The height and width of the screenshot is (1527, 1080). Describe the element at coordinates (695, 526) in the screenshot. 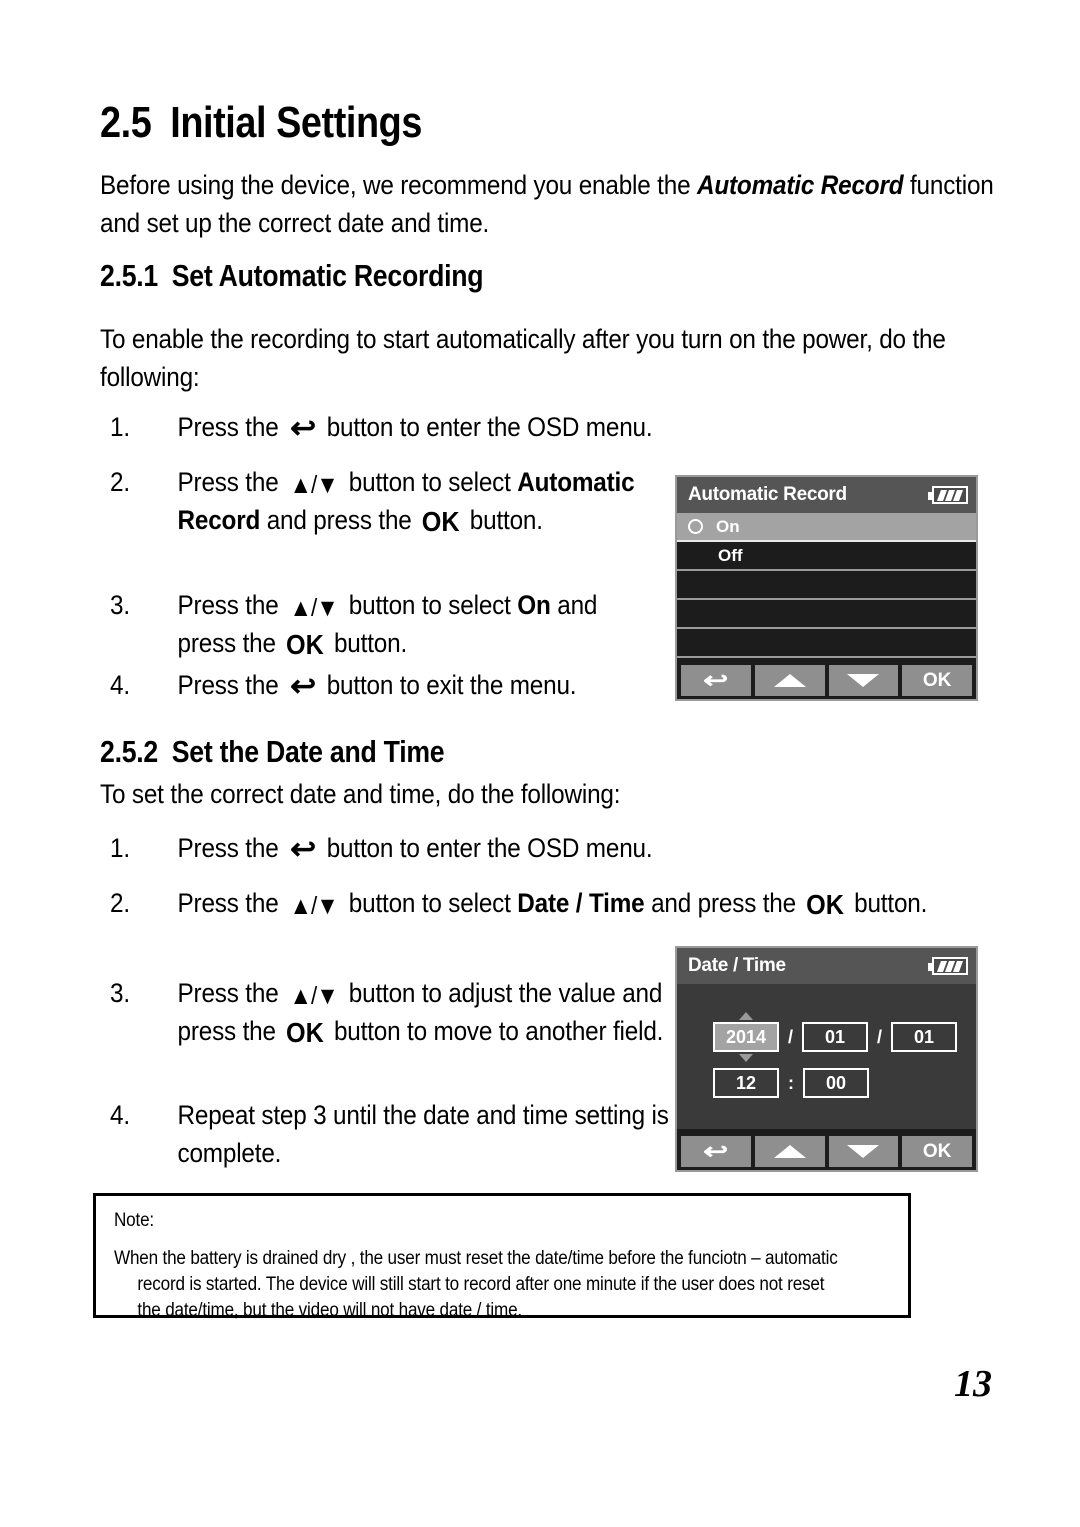

I see `radio-icon` at that location.